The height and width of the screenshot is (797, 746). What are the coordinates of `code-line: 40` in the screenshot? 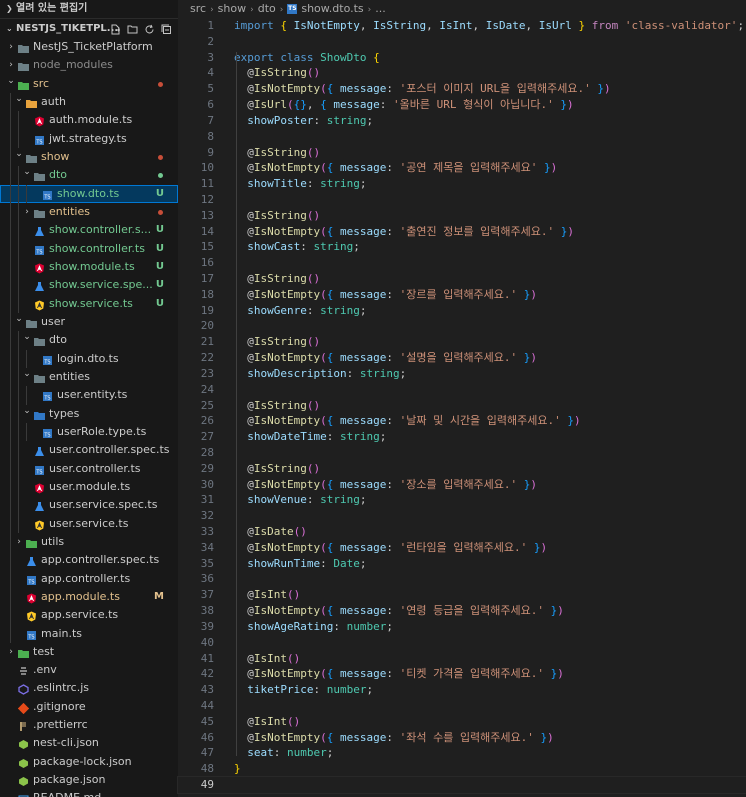 It's located at (462, 643).